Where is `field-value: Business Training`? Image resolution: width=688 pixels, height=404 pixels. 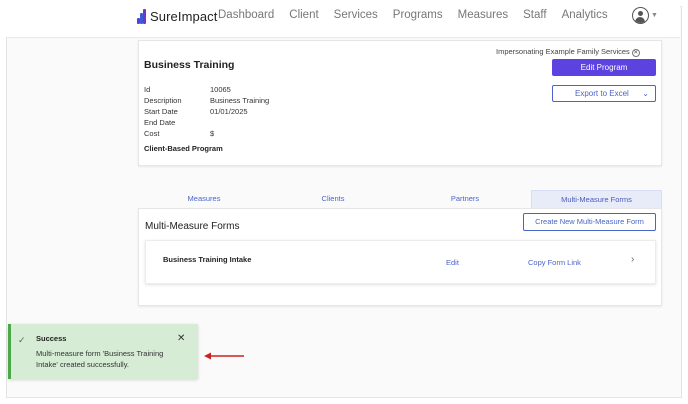 field-value: Business Training is located at coordinates (240, 100).